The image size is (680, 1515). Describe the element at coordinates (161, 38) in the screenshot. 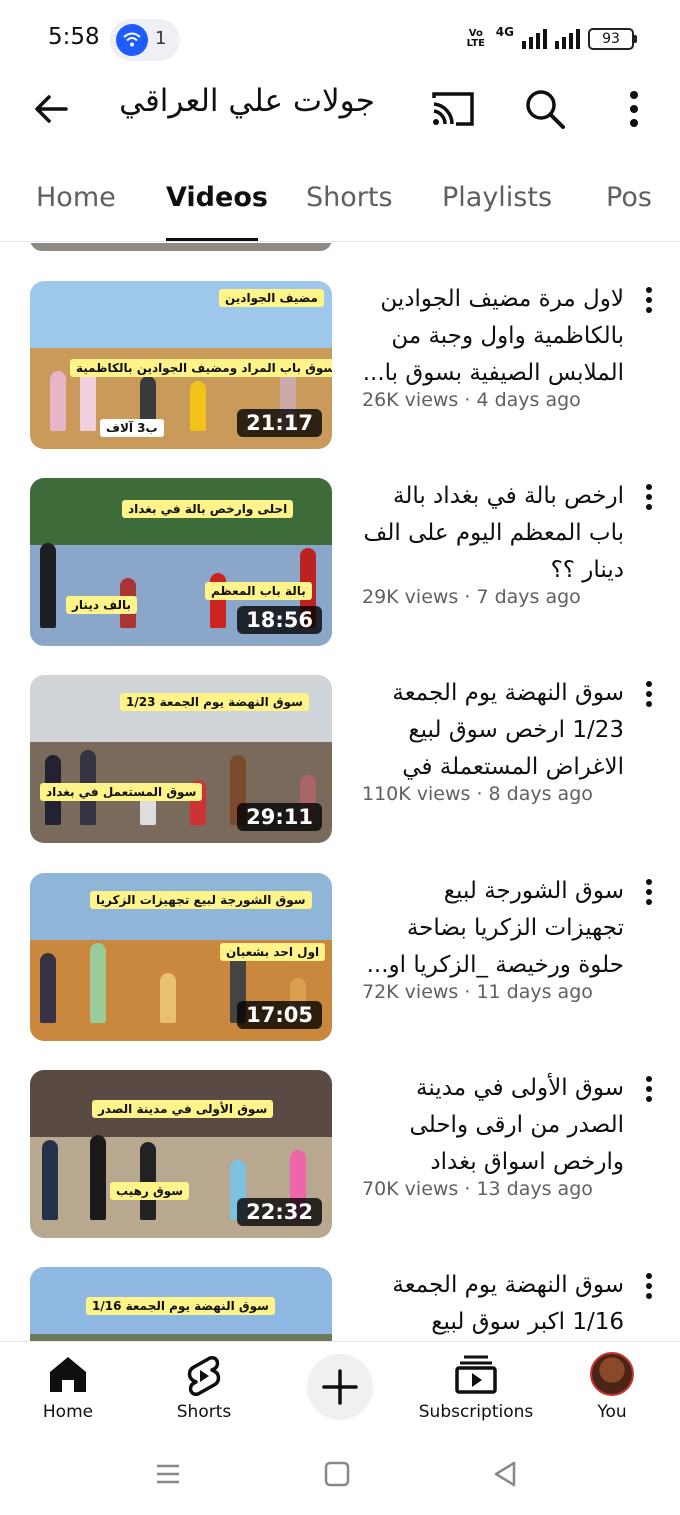

I see `hotspot-count: 1` at that location.